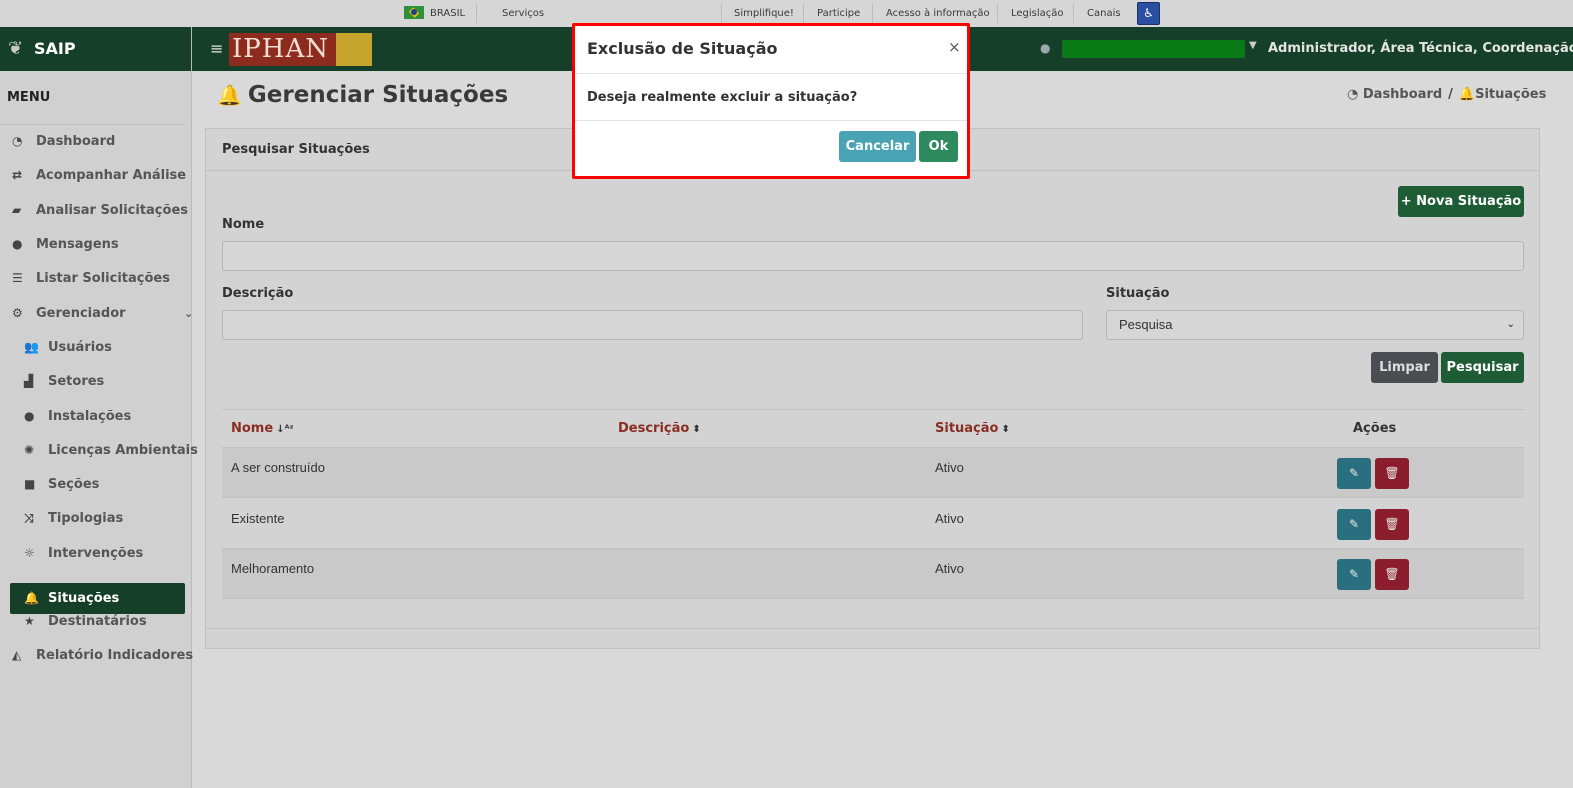 The width and height of the screenshot is (1573, 788). I want to click on card-title: Pesquisar Situações, so click(296, 149).